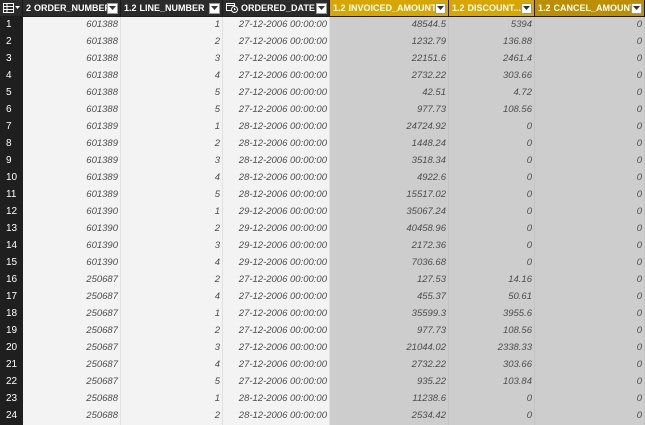 The width and height of the screenshot is (645, 425). Describe the element at coordinates (11, 76) in the screenshot. I see `row-index: 4` at that location.